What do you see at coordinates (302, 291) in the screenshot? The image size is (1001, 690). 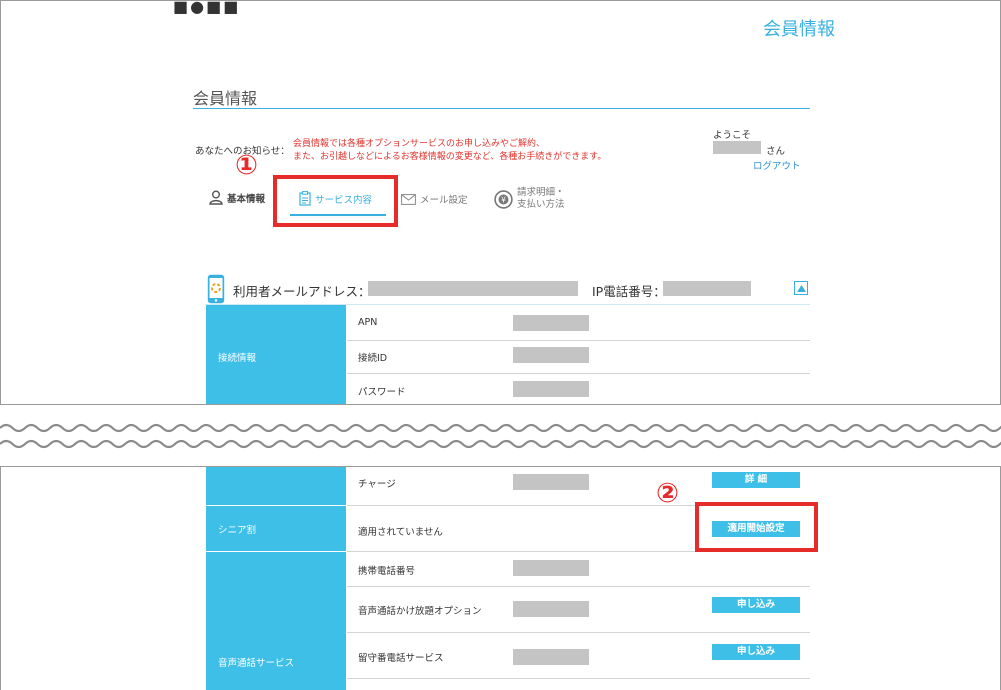 I see `user-email-label: 利用者メールアドレス：` at bounding box center [302, 291].